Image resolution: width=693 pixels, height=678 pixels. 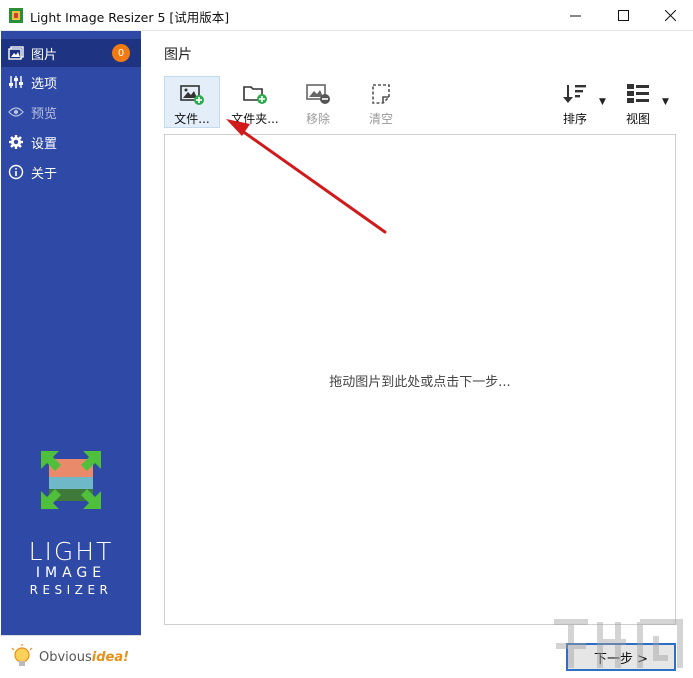 What do you see at coordinates (346, 15) in the screenshot?
I see `title-bar: Light Image Resizer 5 [试用版本]` at bounding box center [346, 15].